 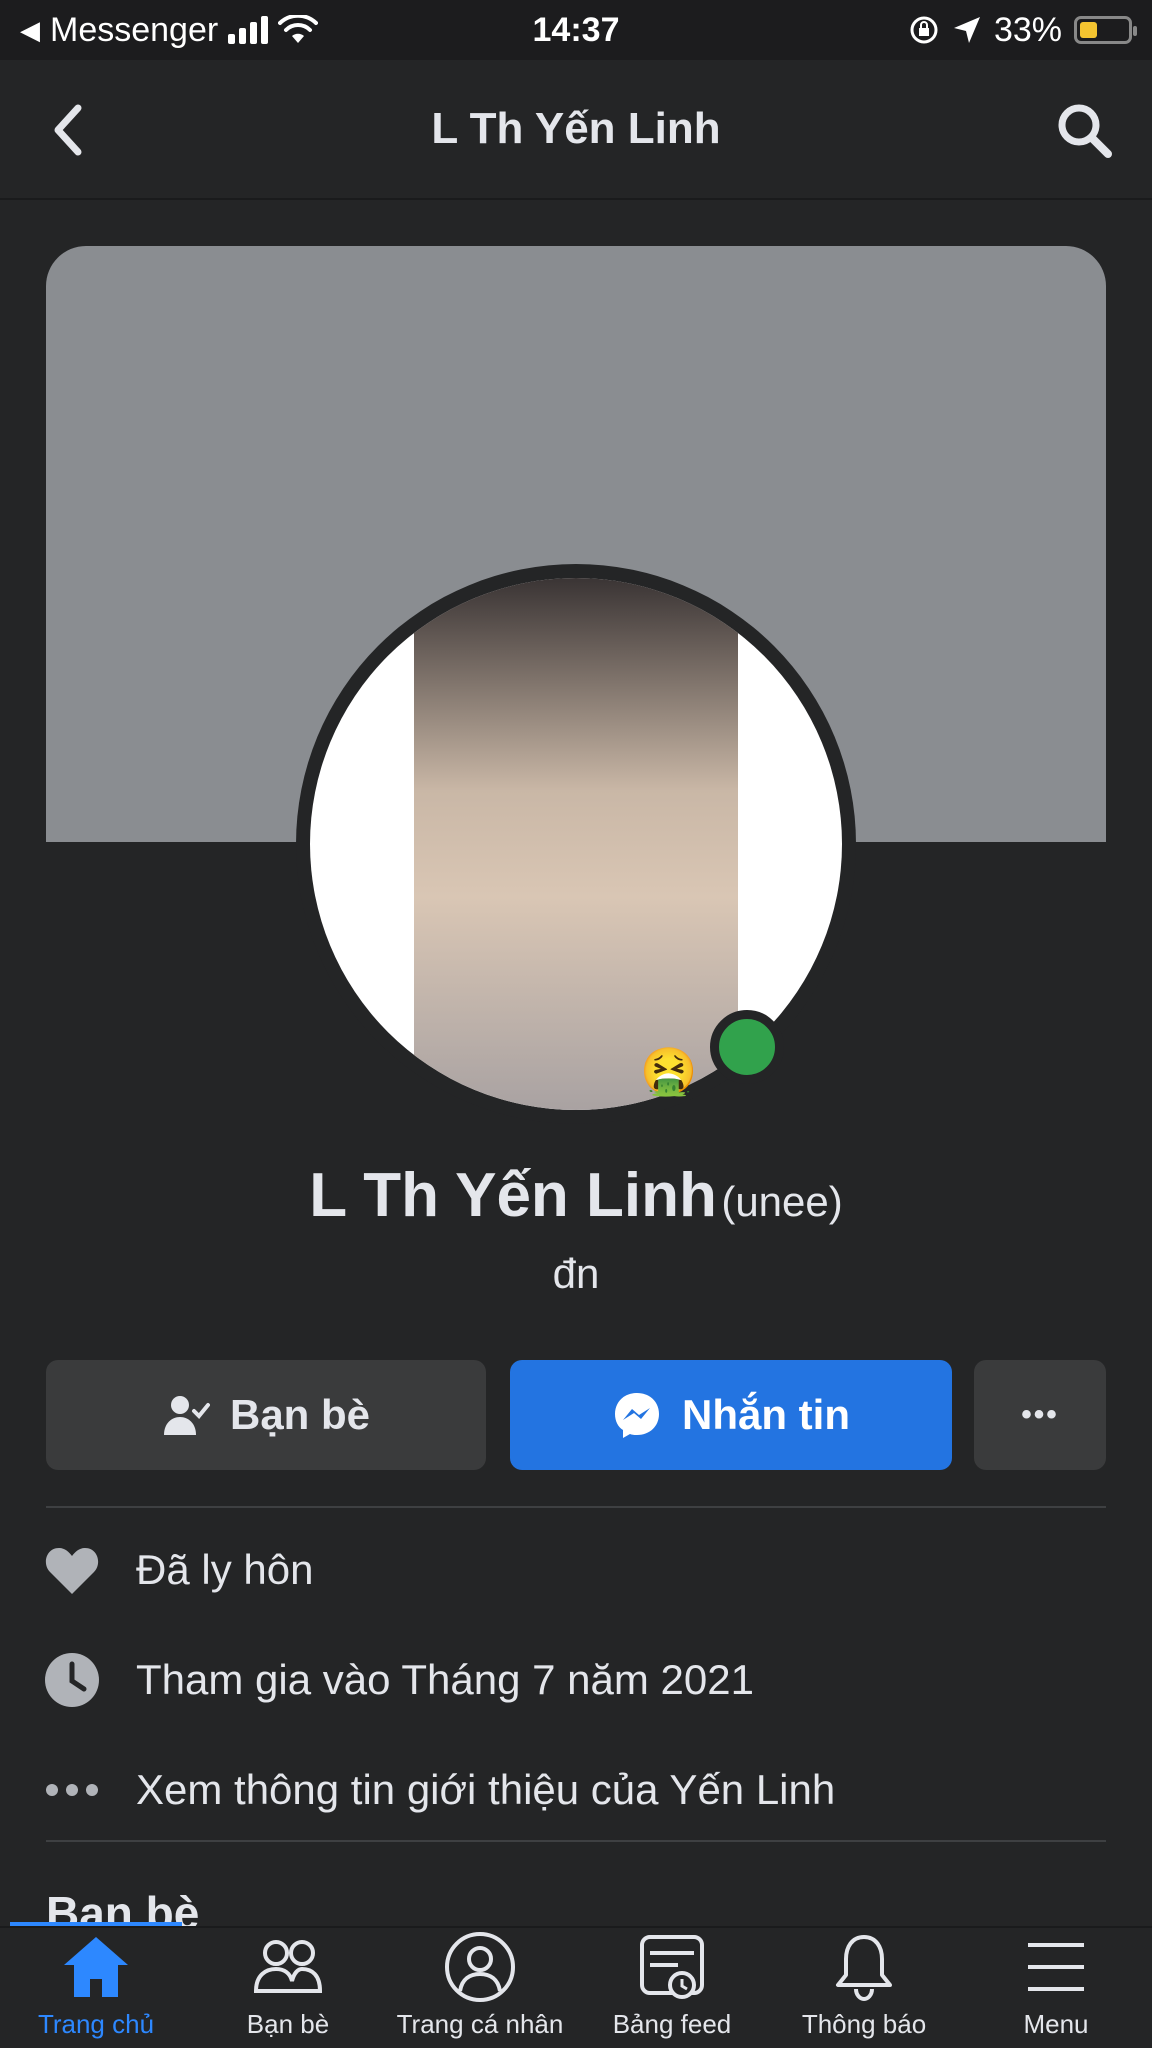 I want to click on tab-label: Trang cá nhân, so click(x=480, y=2024).